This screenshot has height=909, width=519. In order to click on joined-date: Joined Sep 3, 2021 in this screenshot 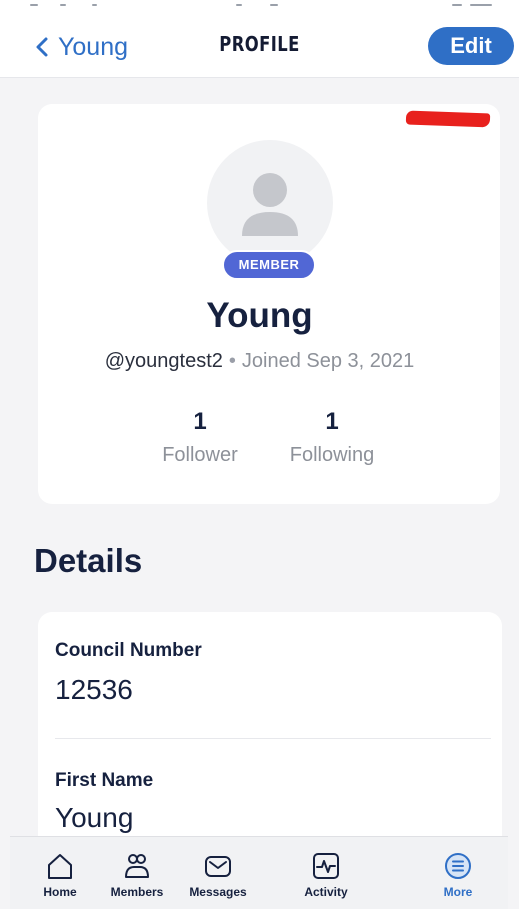, I will do `click(328, 361)`.